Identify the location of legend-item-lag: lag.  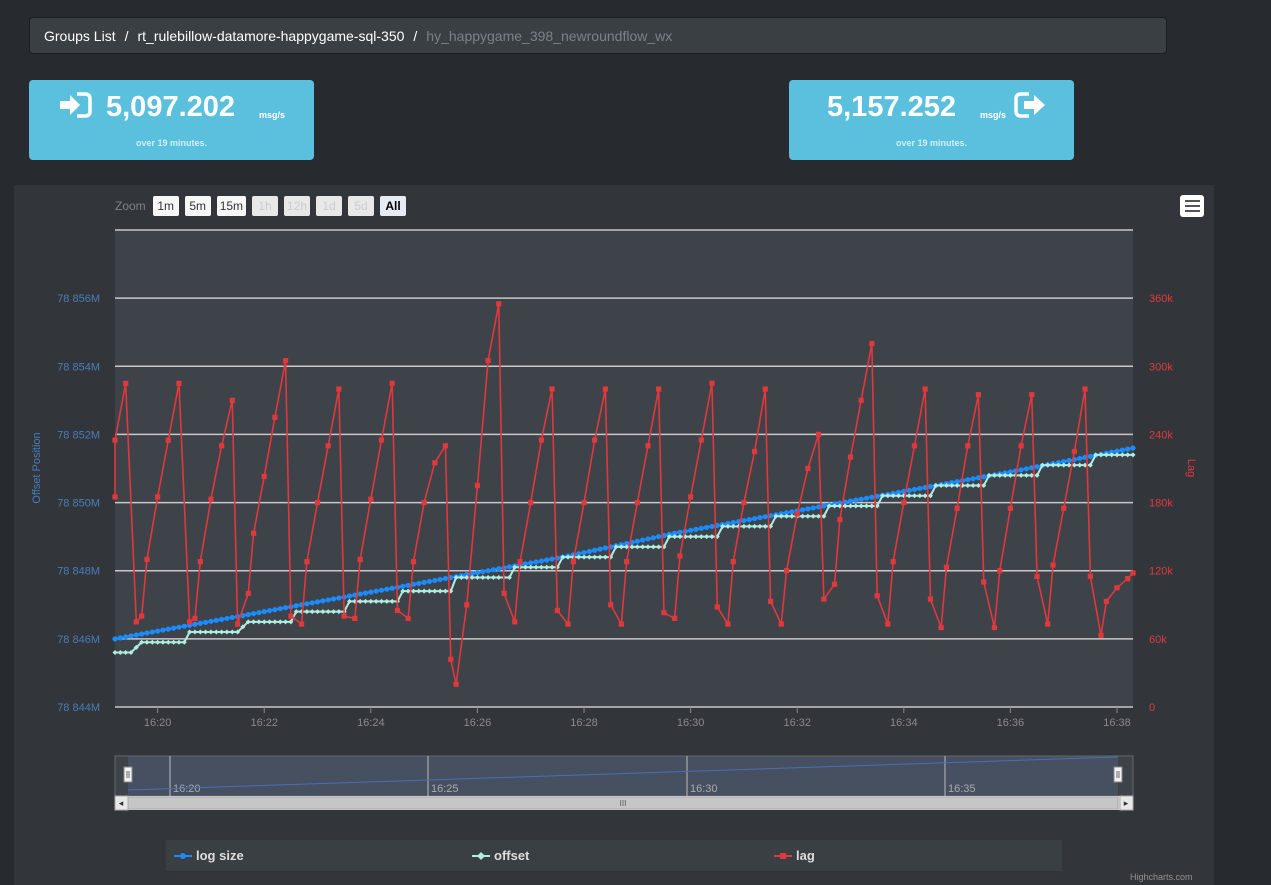
(794, 855).